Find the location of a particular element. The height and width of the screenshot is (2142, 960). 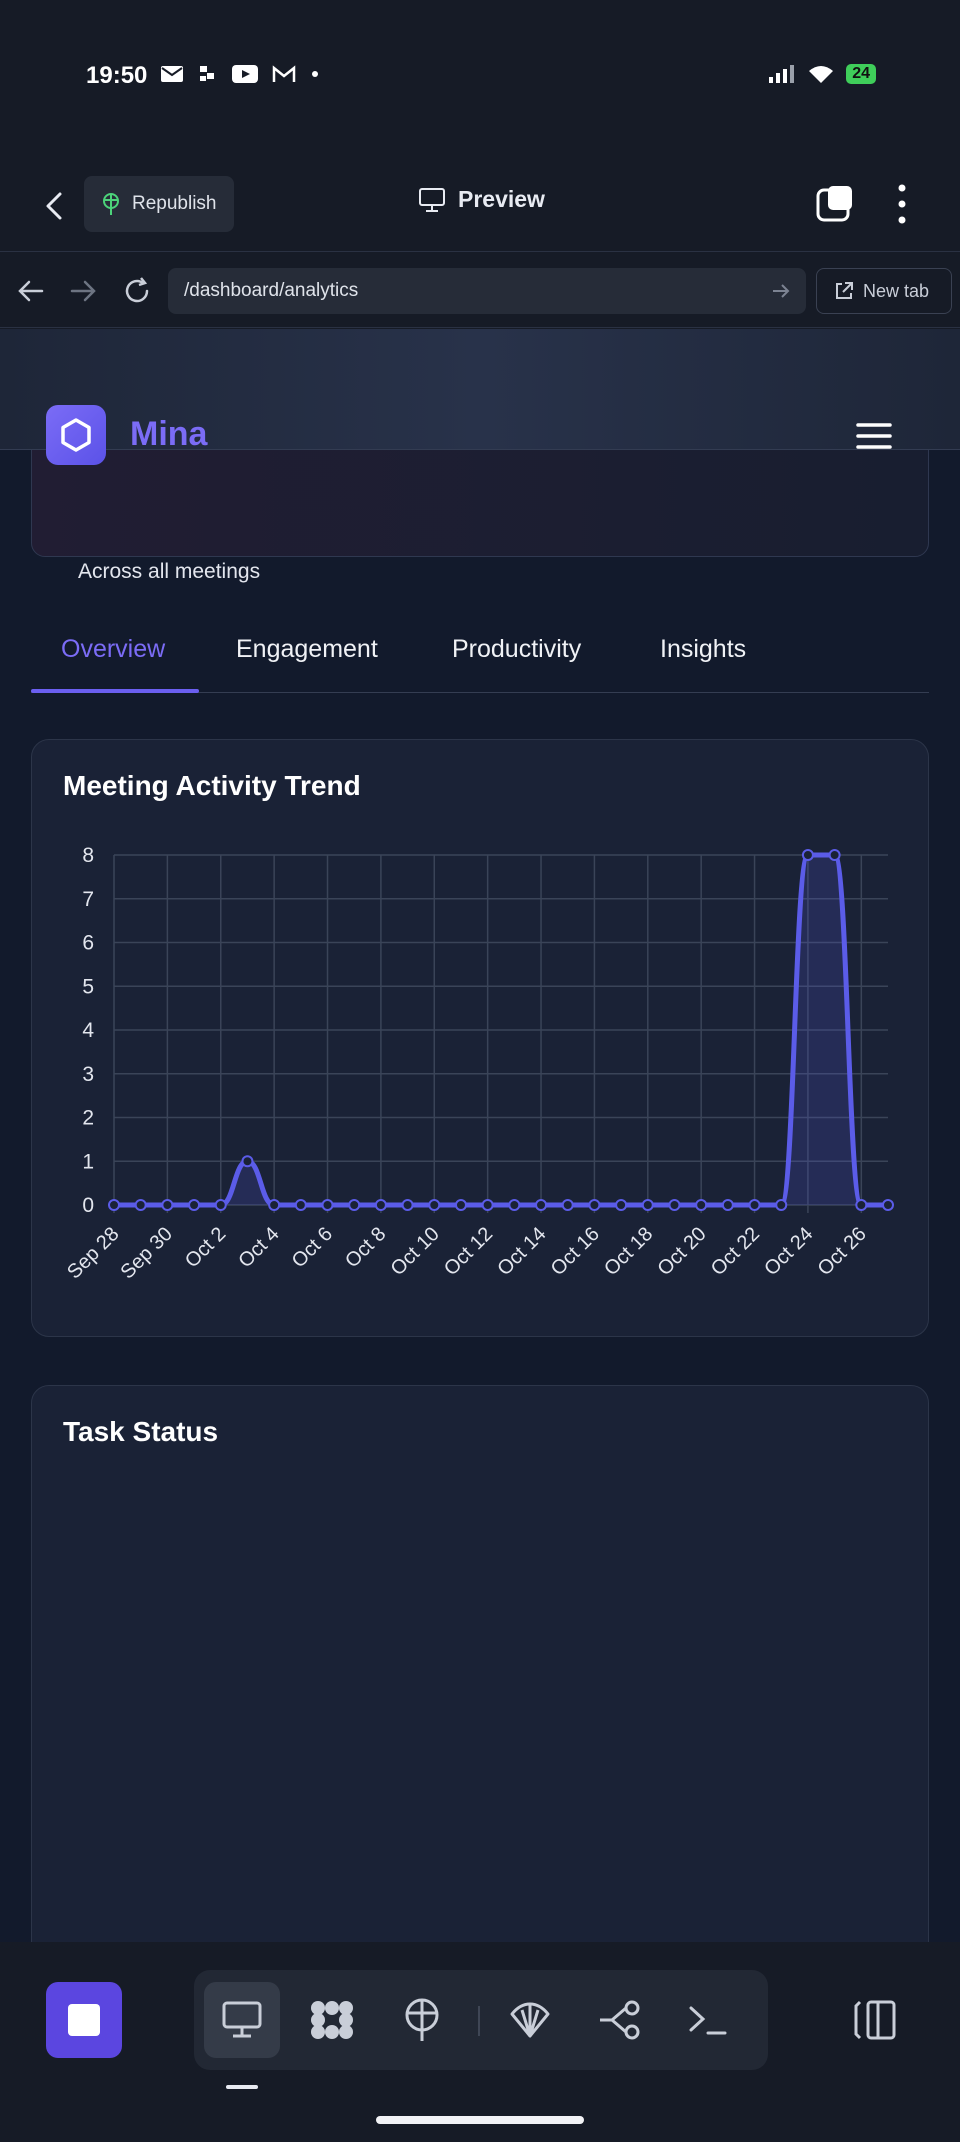

deploy-icon is located at coordinates (422, 2019).